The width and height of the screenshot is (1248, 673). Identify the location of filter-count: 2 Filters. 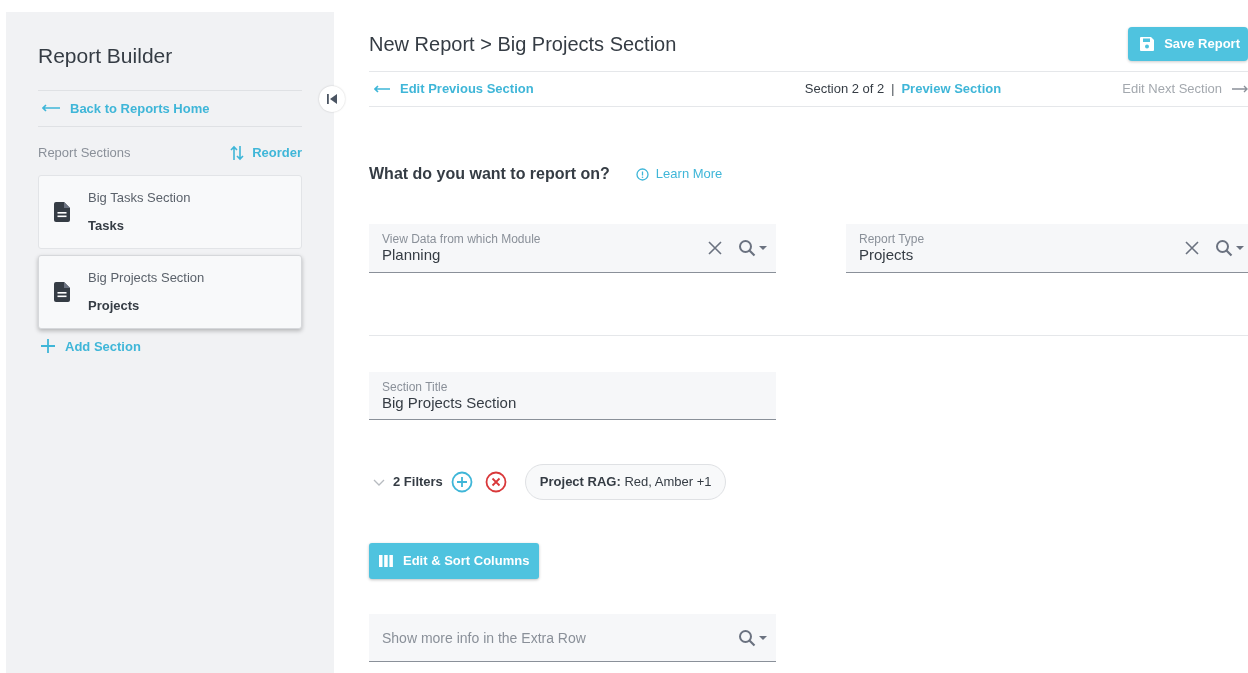
(418, 482).